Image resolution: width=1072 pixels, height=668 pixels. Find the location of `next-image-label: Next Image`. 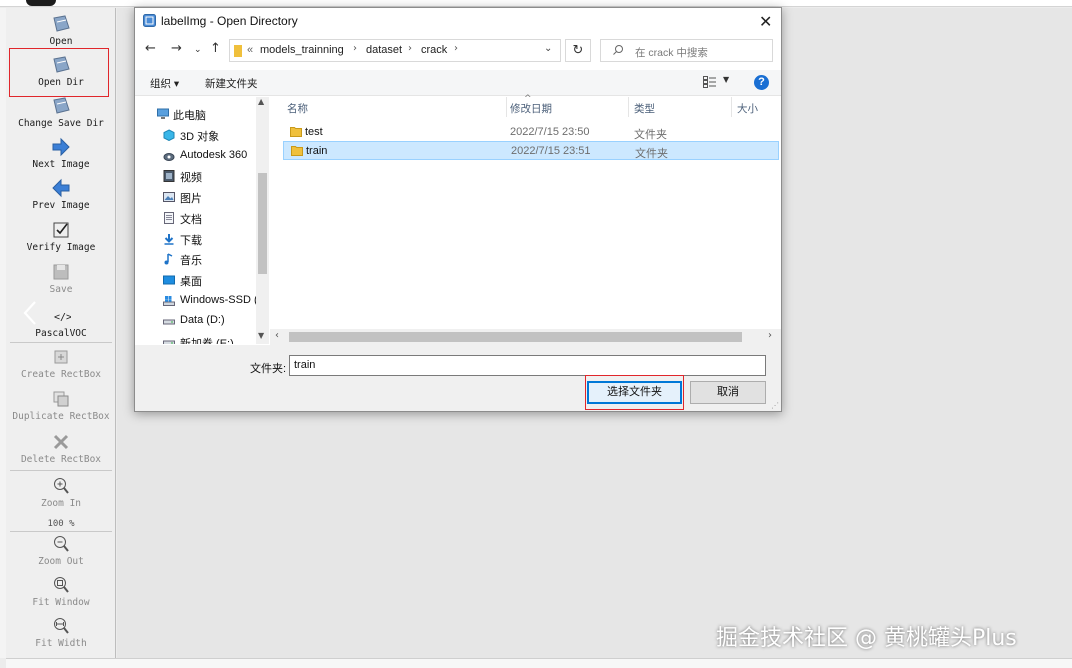

next-image-label: Next Image is located at coordinates (61, 164).